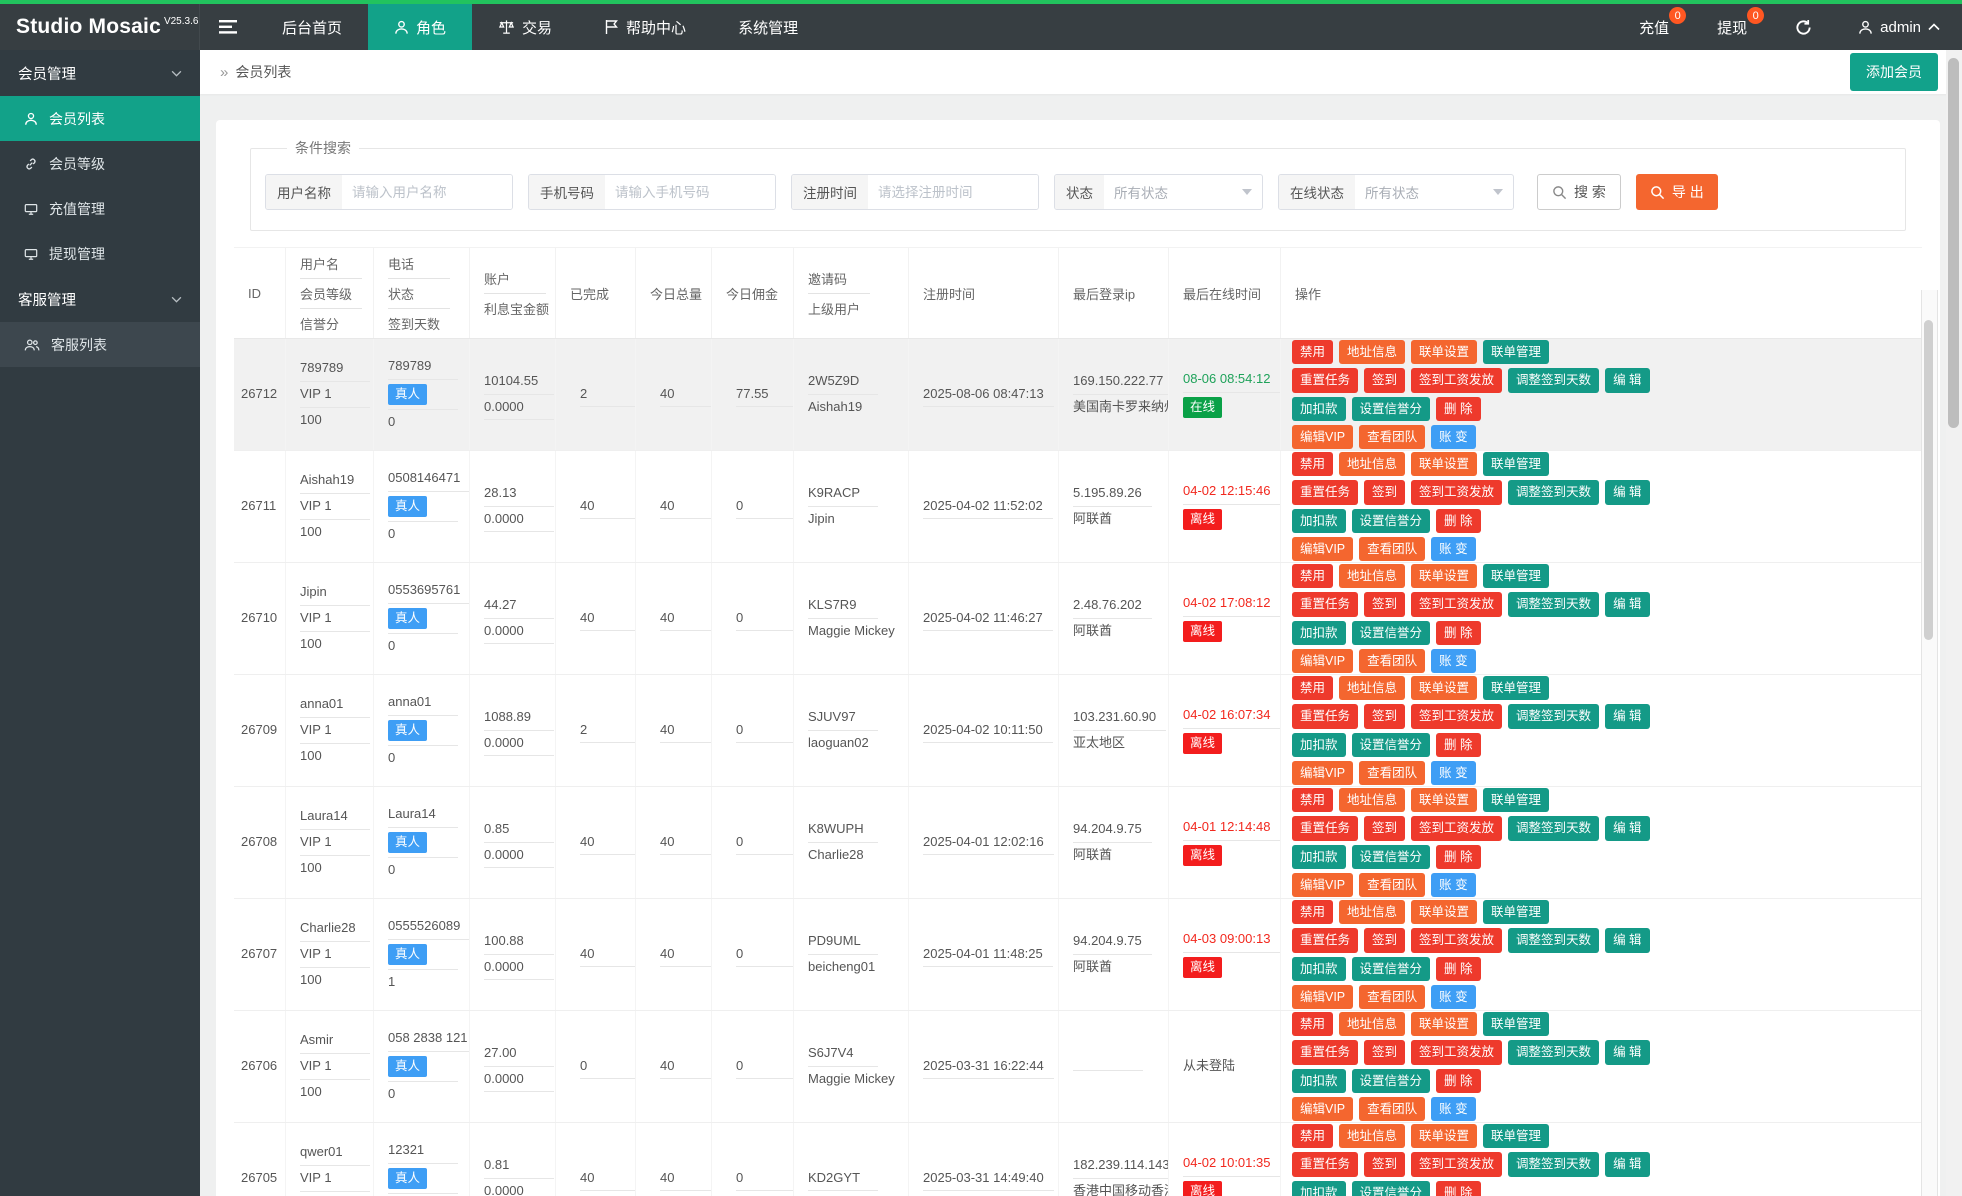 The image size is (1962, 1196). What do you see at coordinates (100, 344) in the screenshot?
I see `sidebar-item-service-list: 客服列表` at bounding box center [100, 344].